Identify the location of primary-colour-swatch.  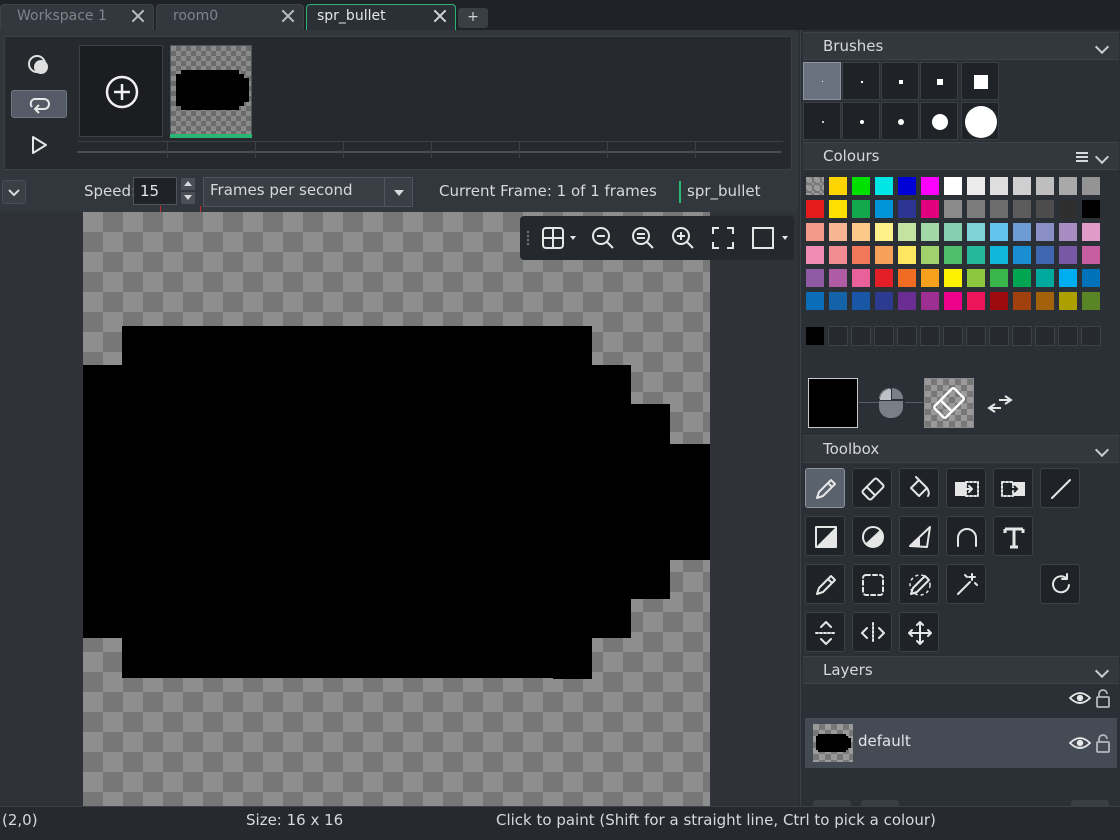
(833, 403).